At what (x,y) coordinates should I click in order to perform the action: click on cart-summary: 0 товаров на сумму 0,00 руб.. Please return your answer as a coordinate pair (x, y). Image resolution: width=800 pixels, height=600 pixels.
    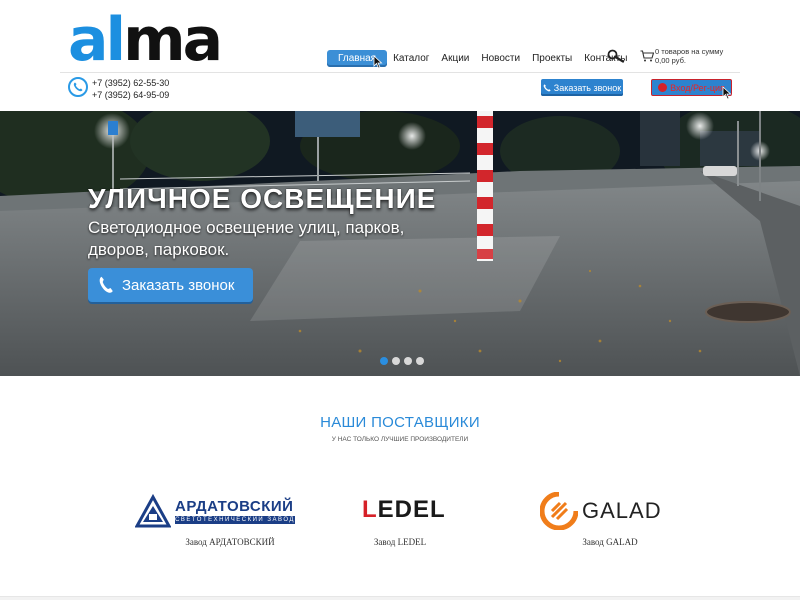
    Looking at the image, I should click on (700, 56).